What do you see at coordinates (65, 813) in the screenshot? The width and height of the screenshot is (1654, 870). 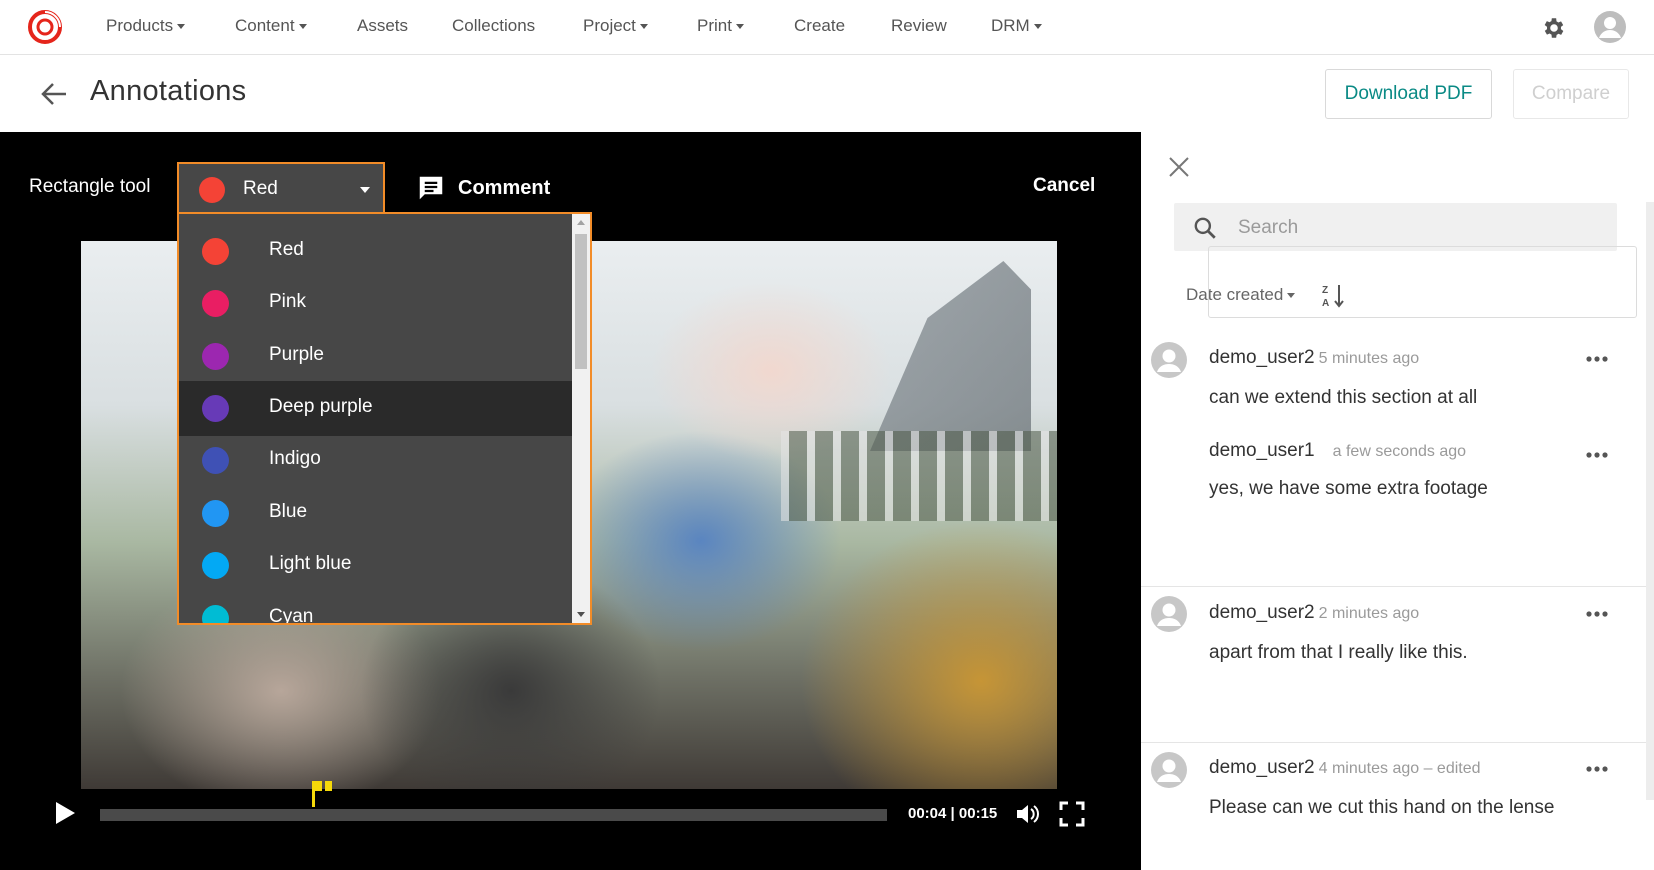 I see `play-icon` at bounding box center [65, 813].